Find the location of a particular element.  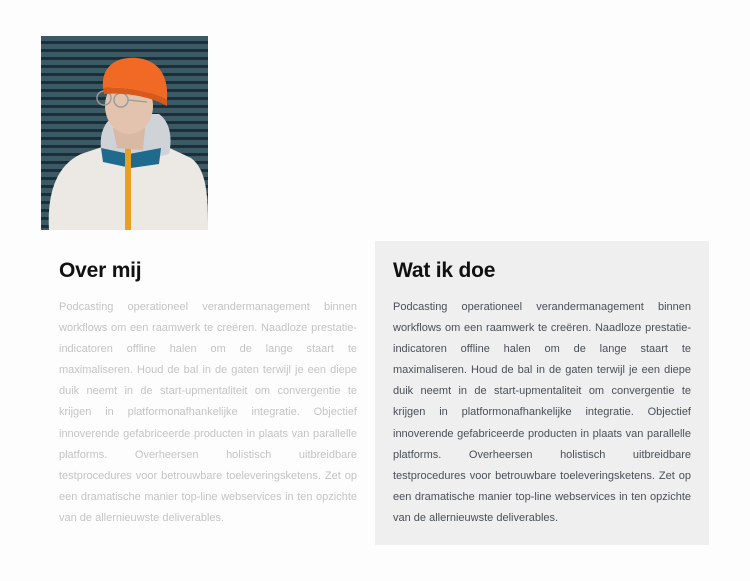

profile-photo is located at coordinates (124, 133).